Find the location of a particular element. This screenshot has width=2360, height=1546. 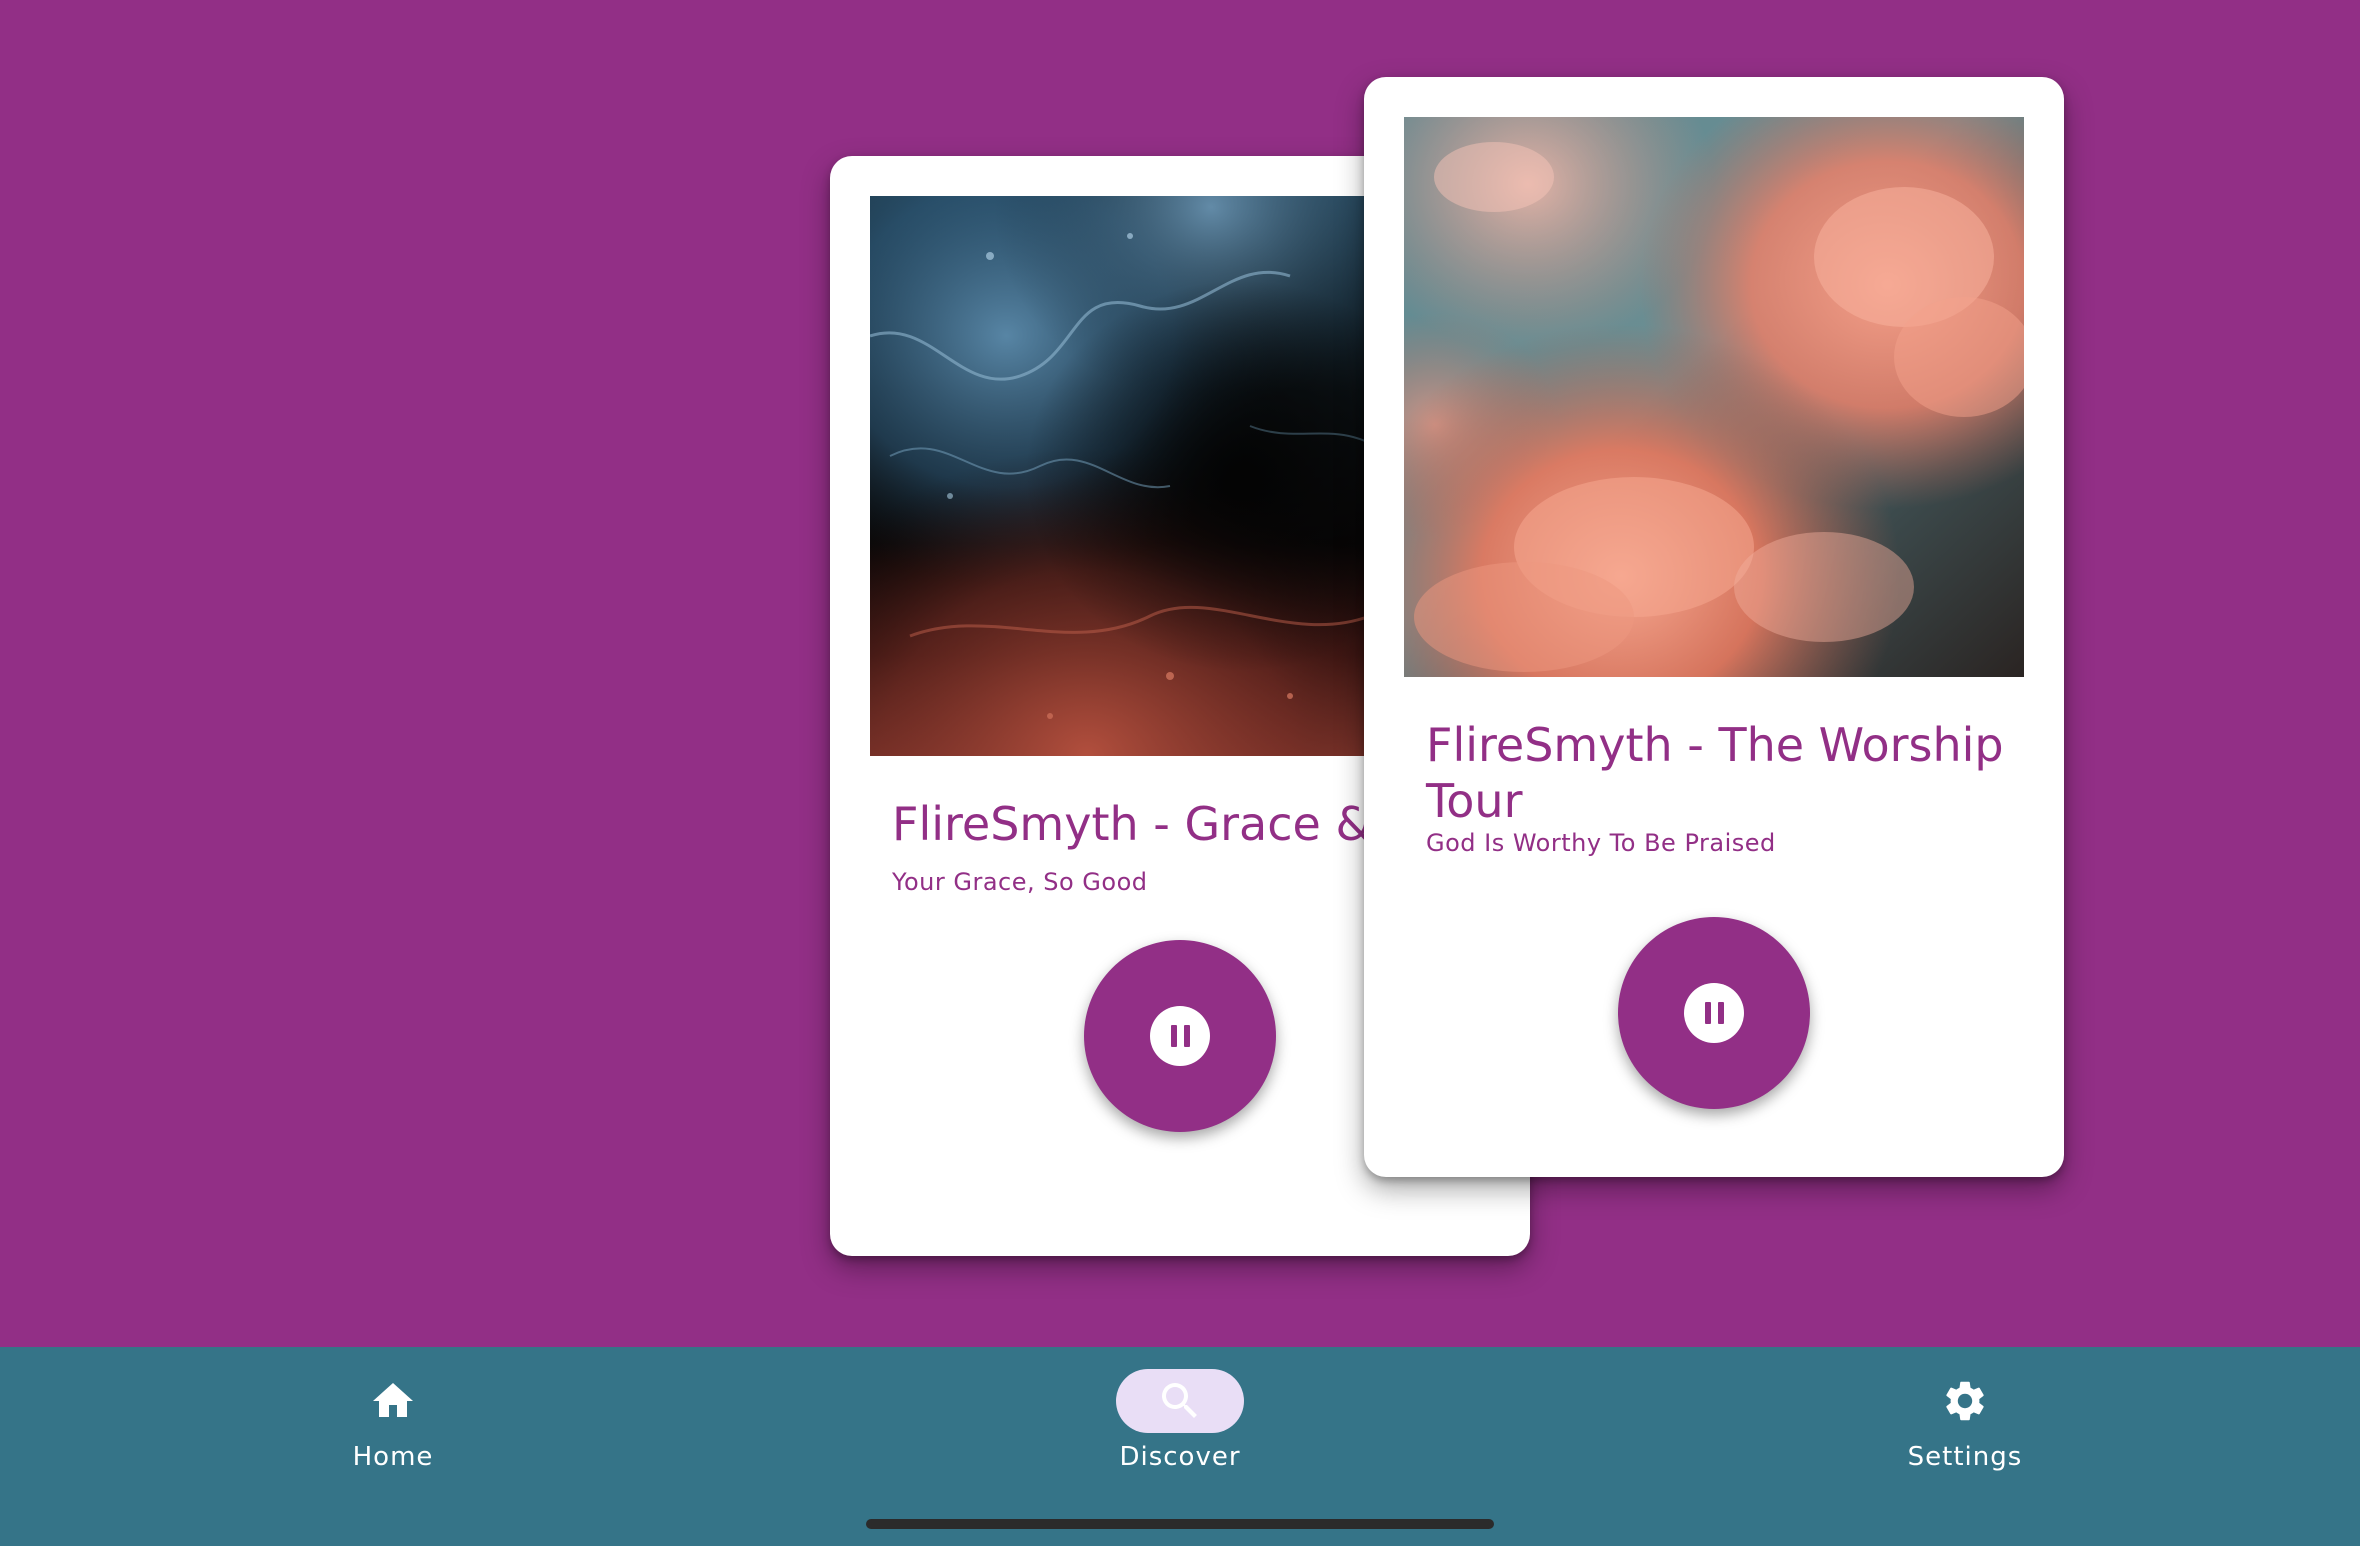

nav-label-discover: Discover is located at coordinates (1180, 1457).